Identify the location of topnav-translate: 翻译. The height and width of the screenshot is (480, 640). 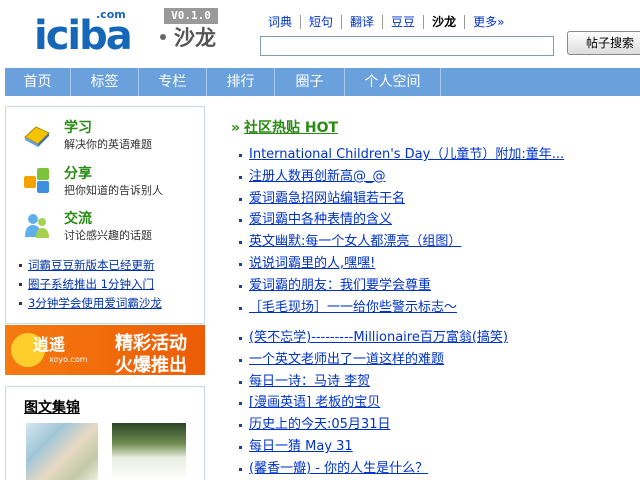
(363, 22).